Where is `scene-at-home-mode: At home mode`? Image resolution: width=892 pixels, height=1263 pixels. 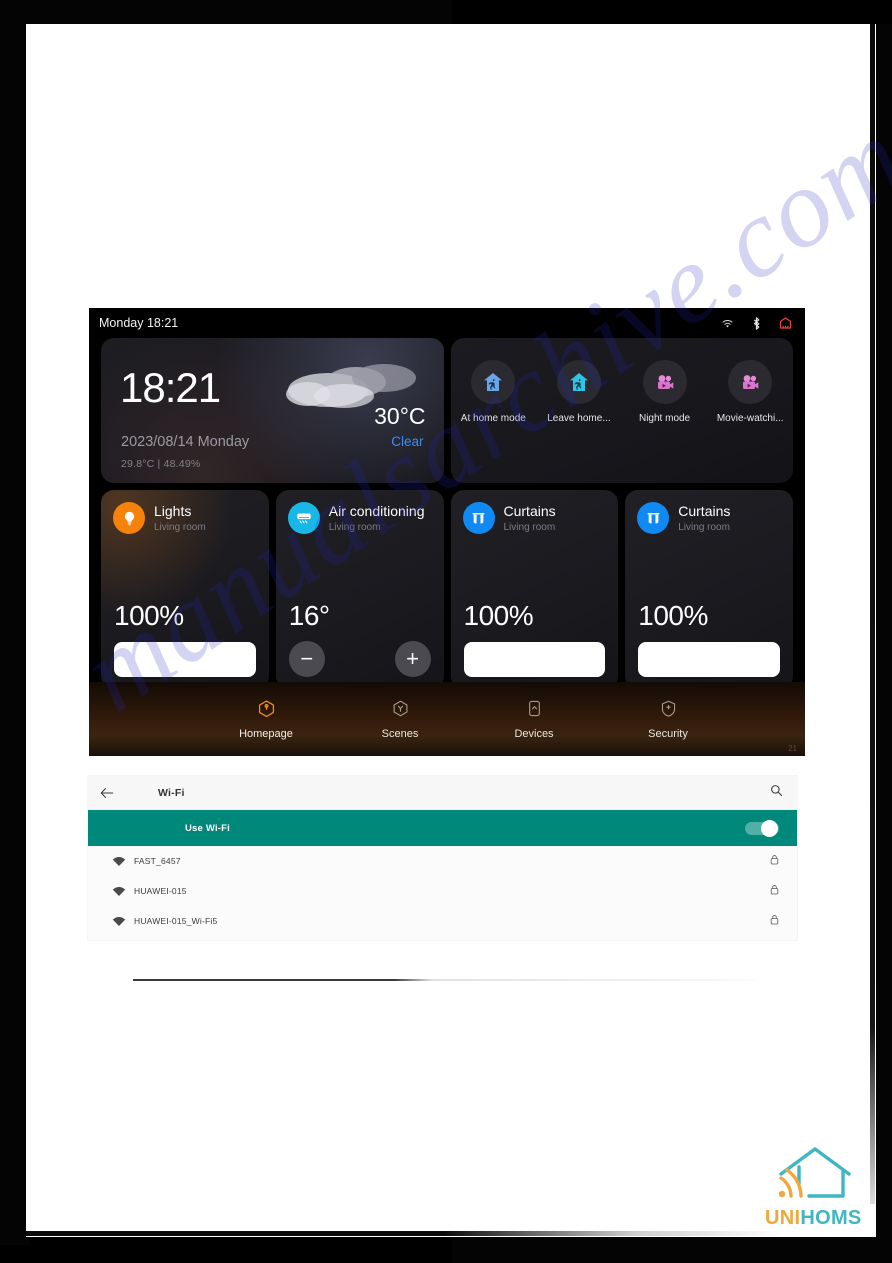
scene-at-home-mode: At home mode is located at coordinates (494, 392).